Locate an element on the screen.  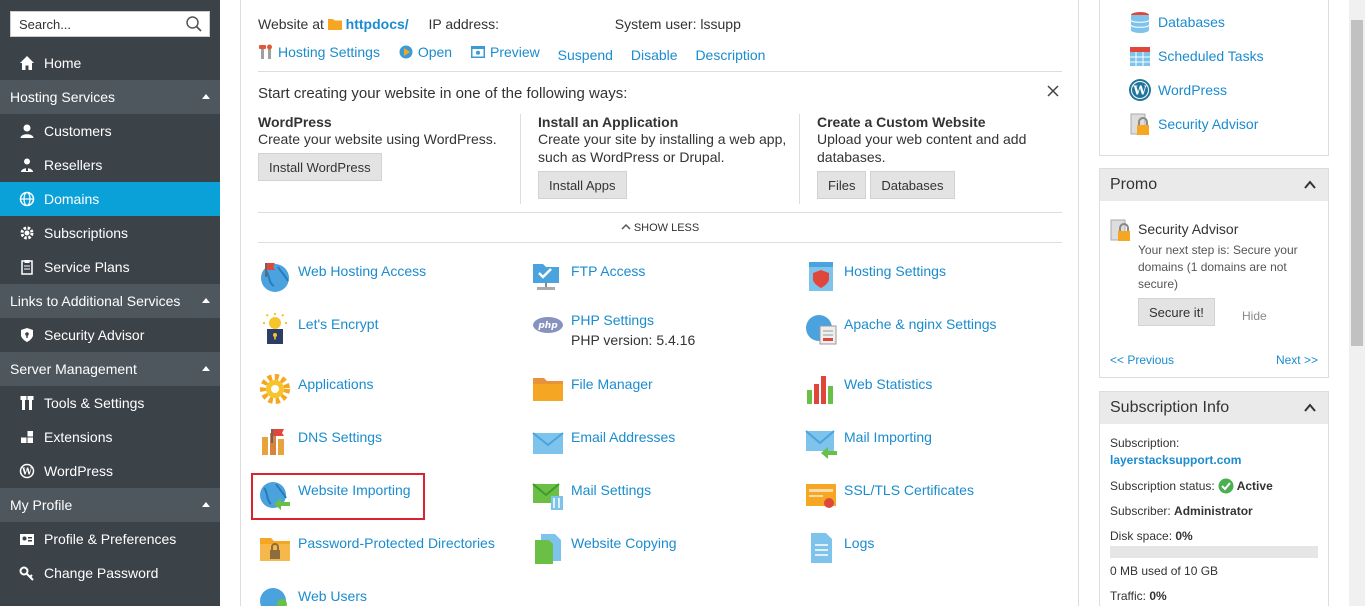
tool-hosting-settings: Hosting Settings is located at coordinates (875, 276).